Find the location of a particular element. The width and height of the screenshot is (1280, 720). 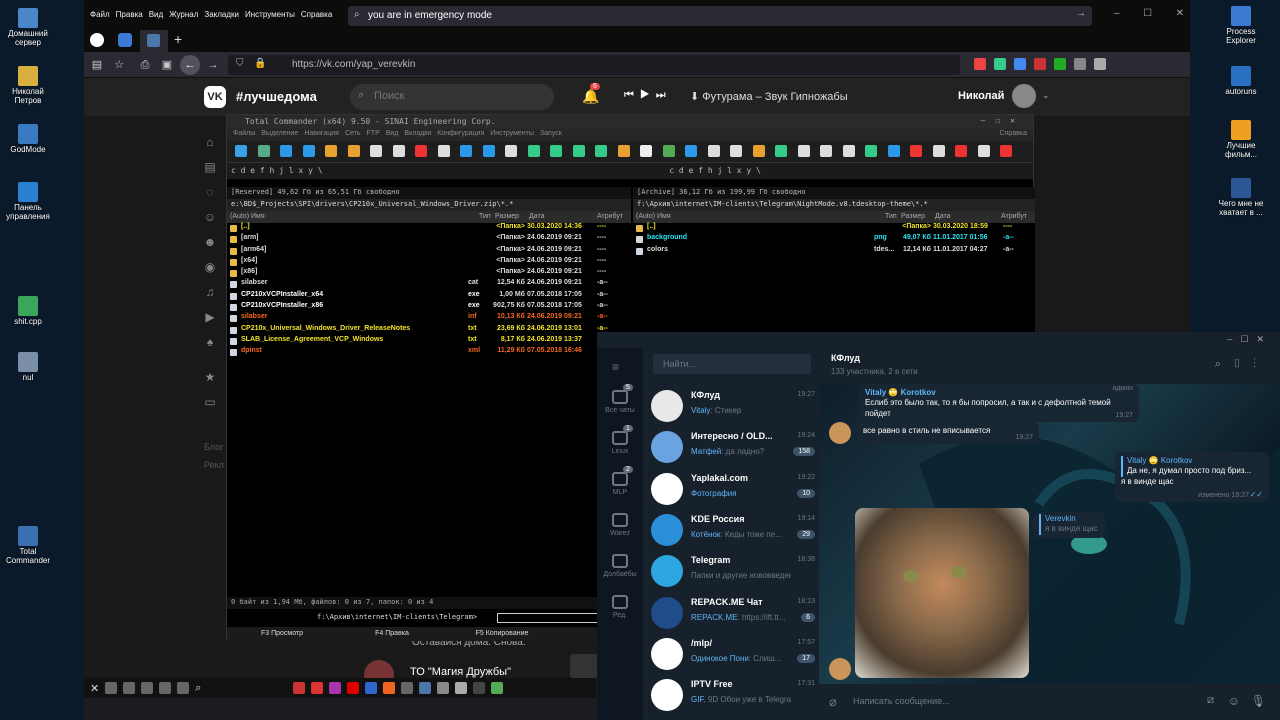

file-row: silabser inf 10,13 Кб 24.06.2019 09:21 -a-- is located at coordinates (429, 318).